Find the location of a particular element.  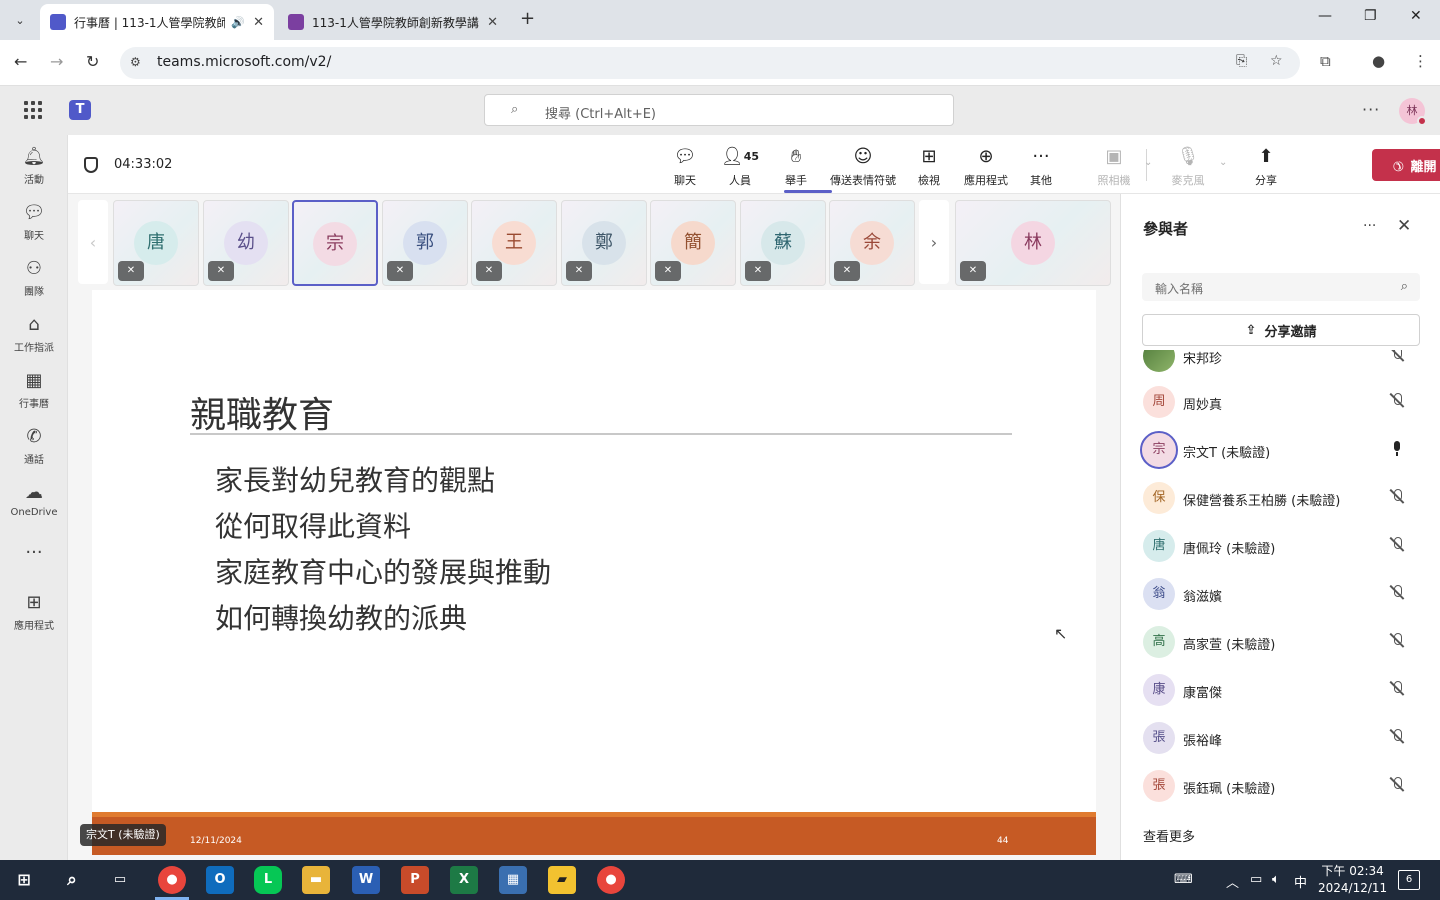

list-item: 翁 翁滋嬪 is located at coordinates (1280, 594).